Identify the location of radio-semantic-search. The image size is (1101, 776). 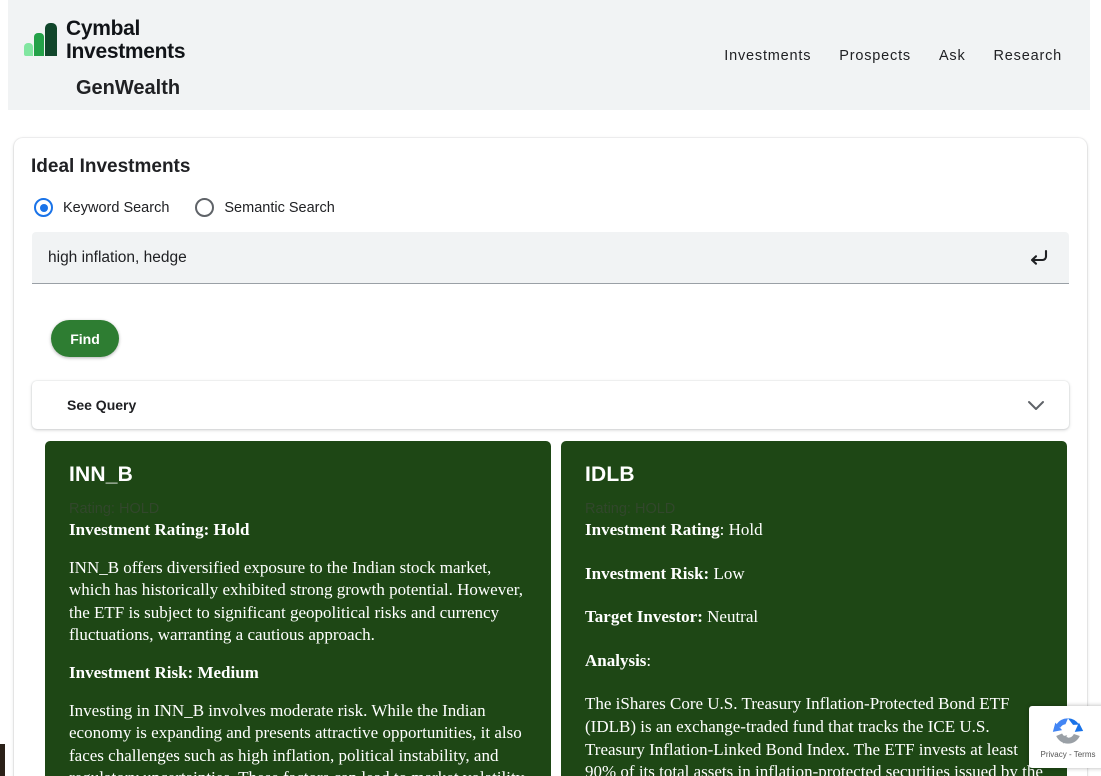
(205, 207).